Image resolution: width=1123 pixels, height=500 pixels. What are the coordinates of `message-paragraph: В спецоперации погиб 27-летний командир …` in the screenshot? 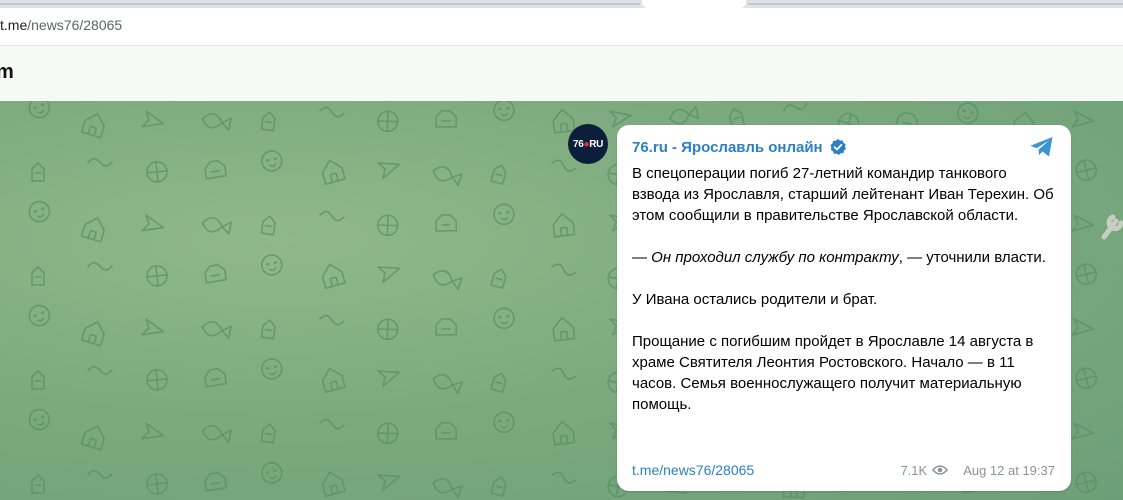 It's located at (843, 194).